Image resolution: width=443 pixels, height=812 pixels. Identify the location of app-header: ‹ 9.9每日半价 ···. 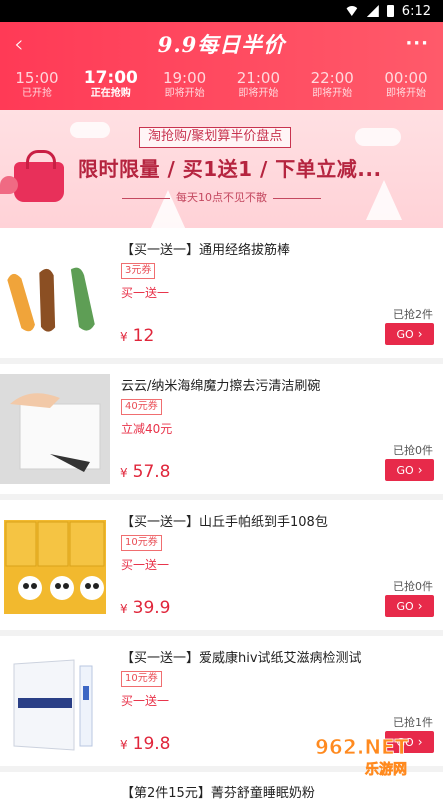
(221, 43).